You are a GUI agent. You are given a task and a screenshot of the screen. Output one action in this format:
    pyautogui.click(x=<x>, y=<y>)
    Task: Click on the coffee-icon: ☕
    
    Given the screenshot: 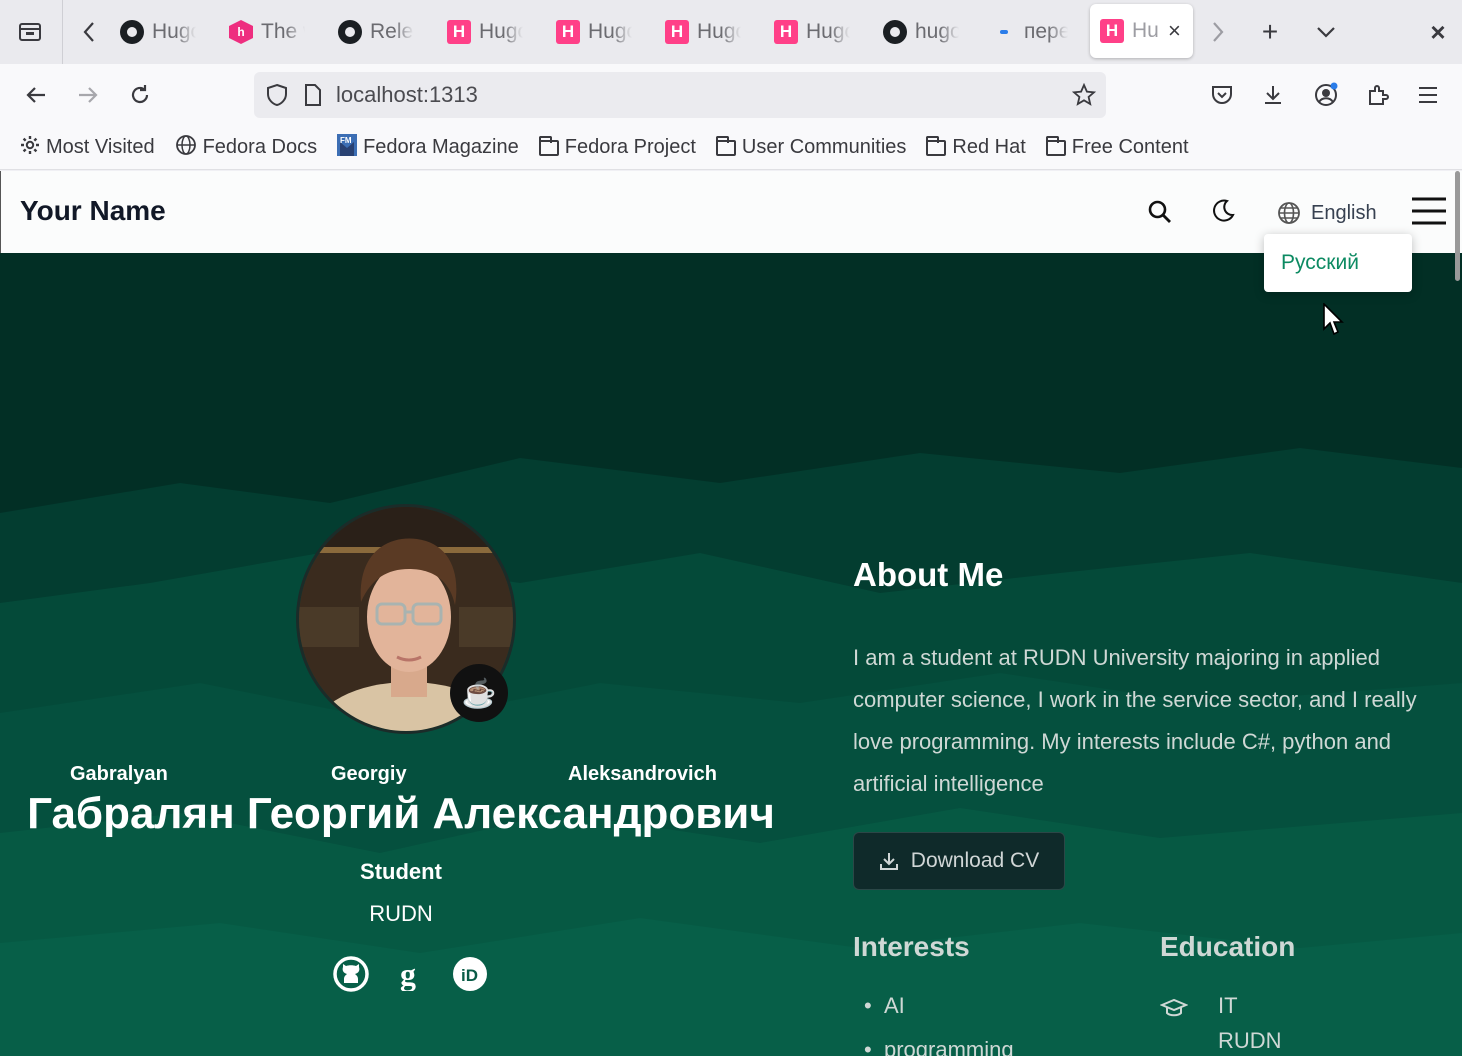 What is the action you would take?
    pyautogui.click(x=479, y=693)
    